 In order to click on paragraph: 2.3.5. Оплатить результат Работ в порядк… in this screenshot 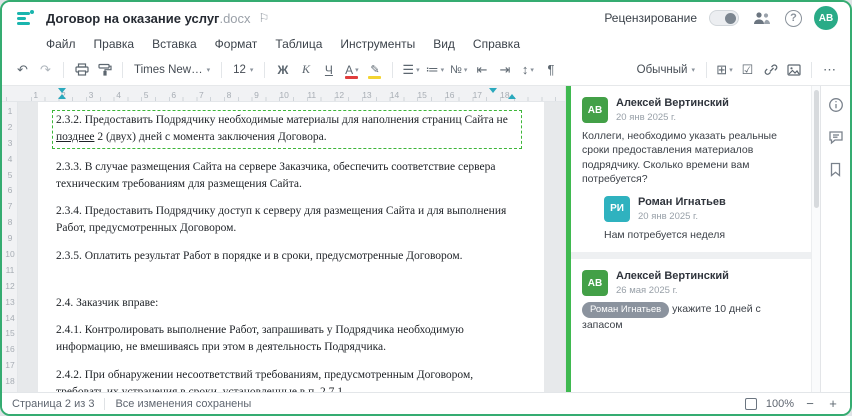, I will do `click(287, 256)`.